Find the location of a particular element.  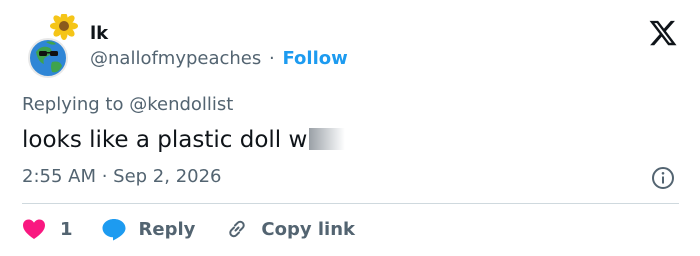

reply-bubble-icon is located at coordinates (114, 230).